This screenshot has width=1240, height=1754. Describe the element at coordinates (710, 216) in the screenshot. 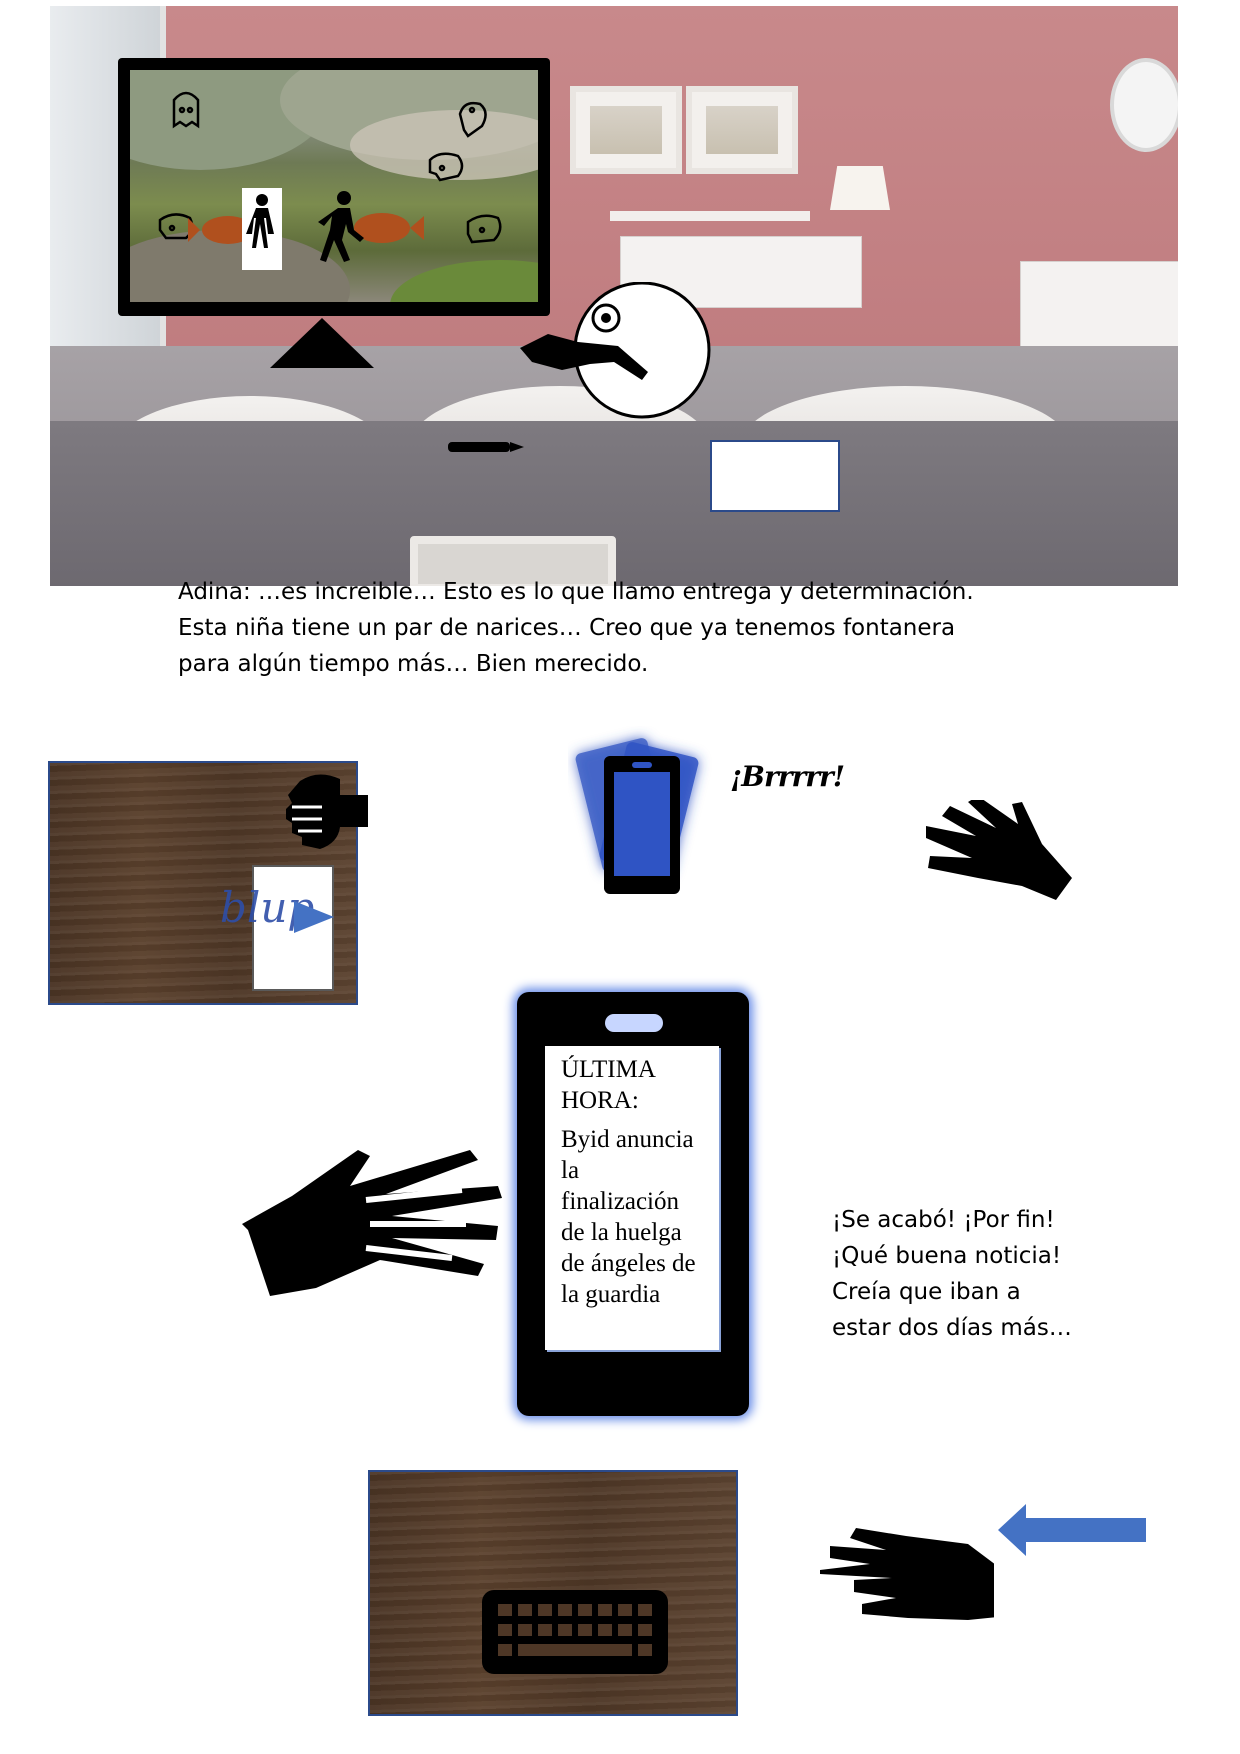

I see `shelf` at that location.